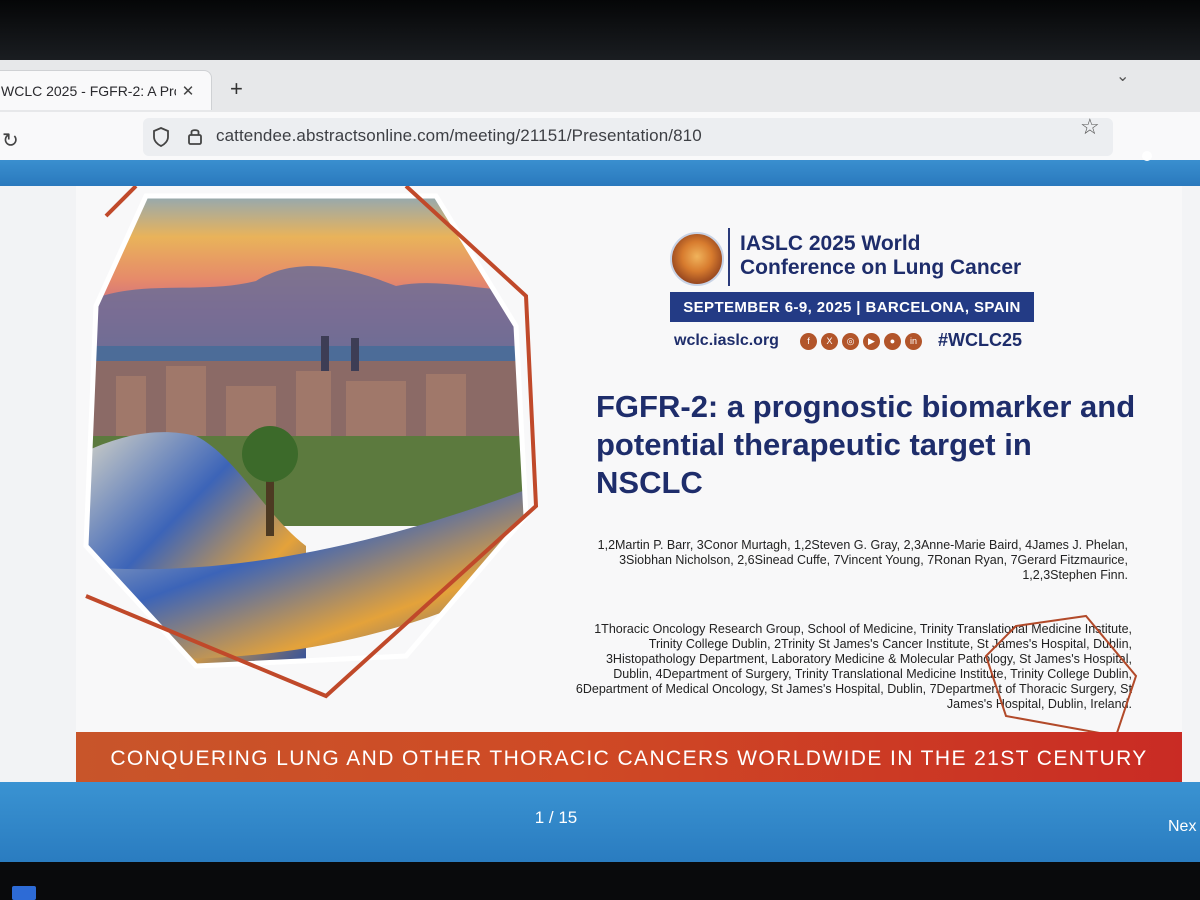 The image size is (1200, 900). What do you see at coordinates (1061, 676) in the screenshot?
I see `decorative-hexagon` at bounding box center [1061, 676].